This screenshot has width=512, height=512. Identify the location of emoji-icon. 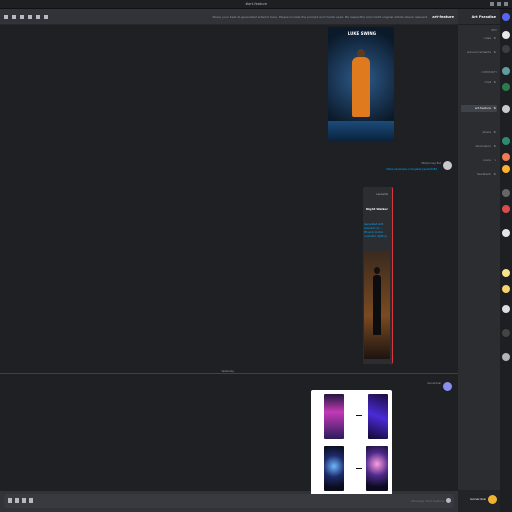
(10, 500).